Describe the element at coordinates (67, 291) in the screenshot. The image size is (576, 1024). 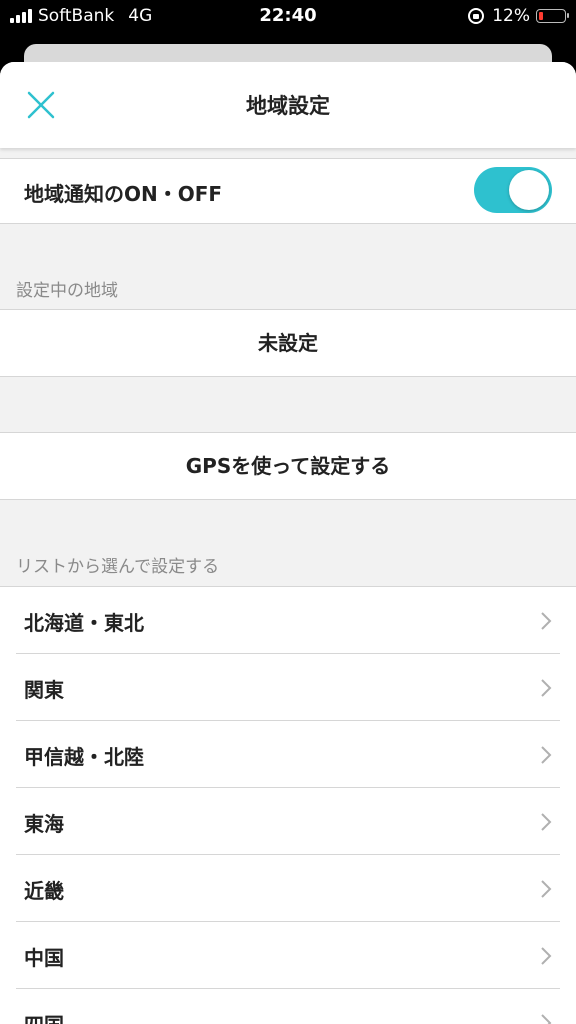
I see `current-region-header: 設定中の地域` at that location.